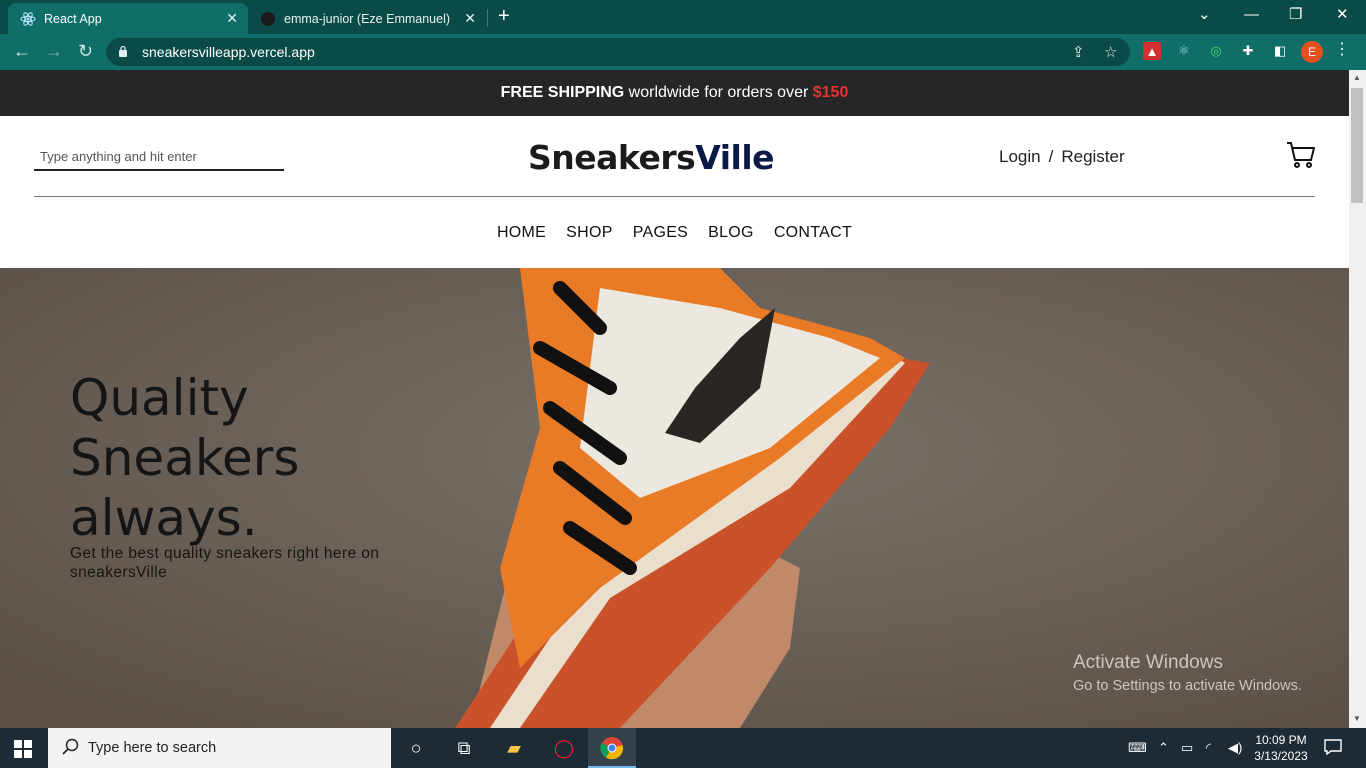 Image resolution: width=1366 pixels, height=768 pixels. I want to click on taskbar-clock: 10:09 PM 3/13/2023, so click(1281, 748).